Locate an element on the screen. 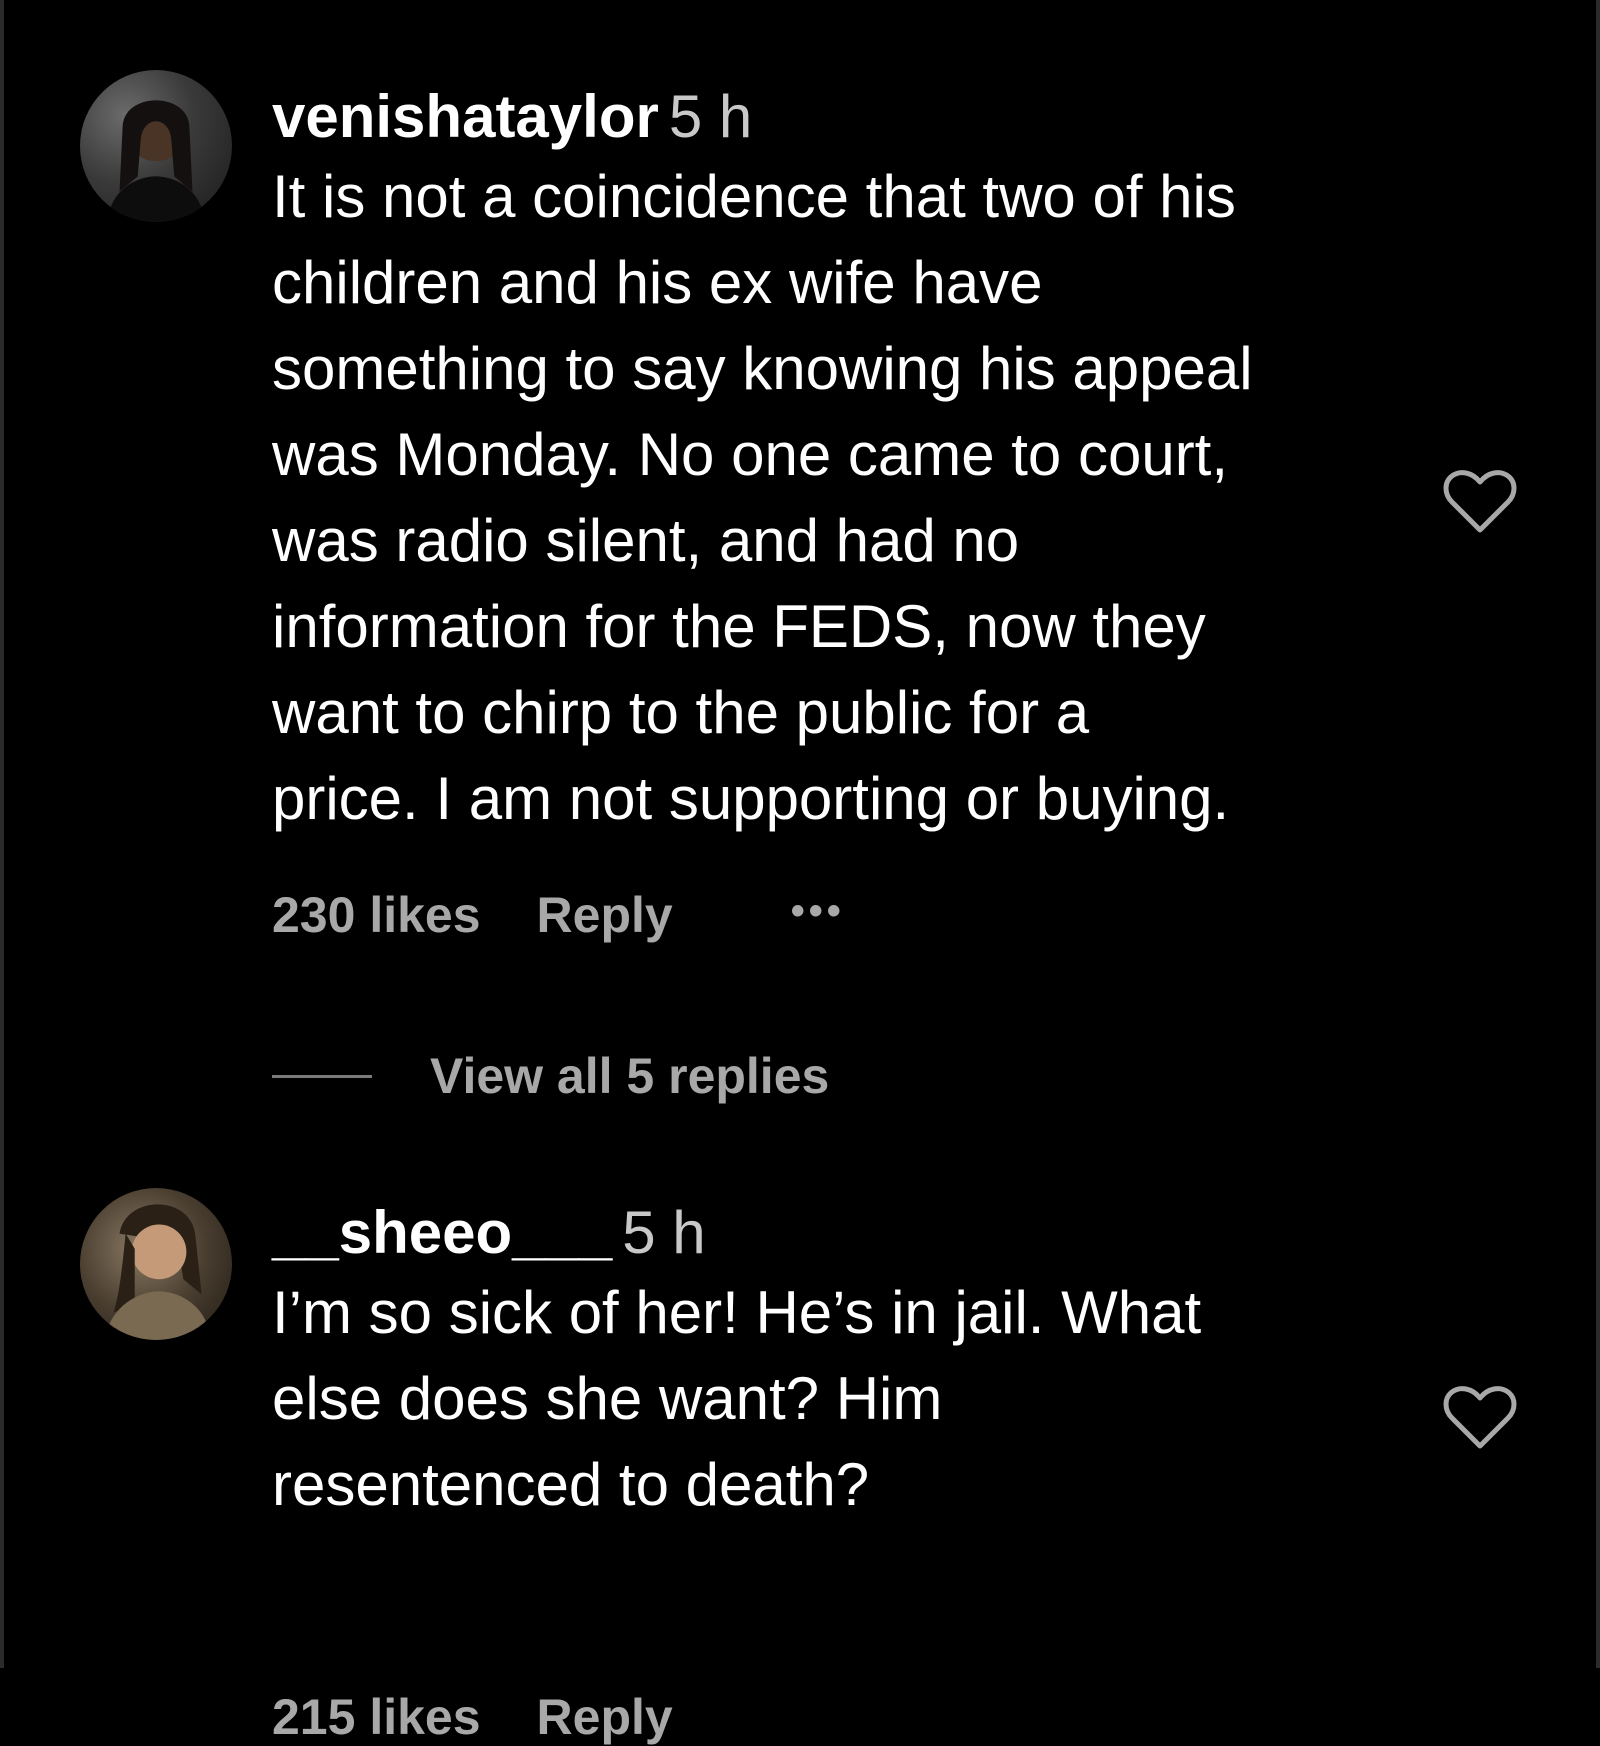 The image size is (1600, 1746). comment-header: venishataylor 5 h is located at coordinates (847, 117).